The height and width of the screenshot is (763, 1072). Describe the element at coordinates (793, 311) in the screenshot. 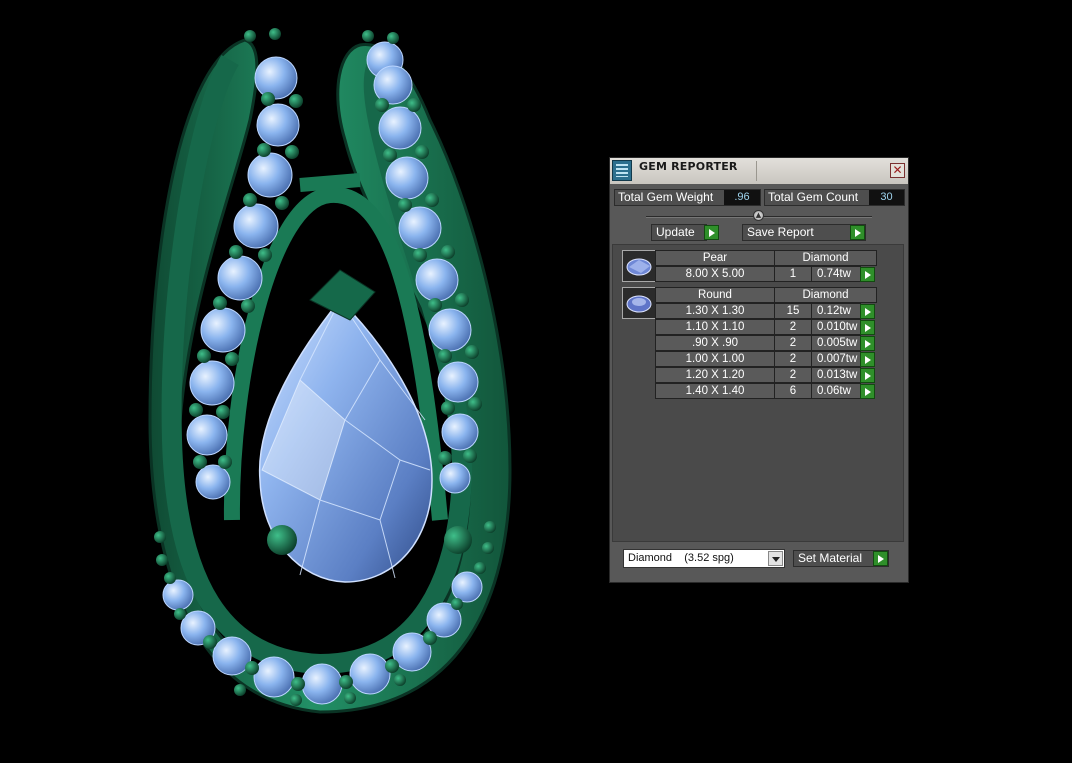

I see `gem-count: 15` at that location.